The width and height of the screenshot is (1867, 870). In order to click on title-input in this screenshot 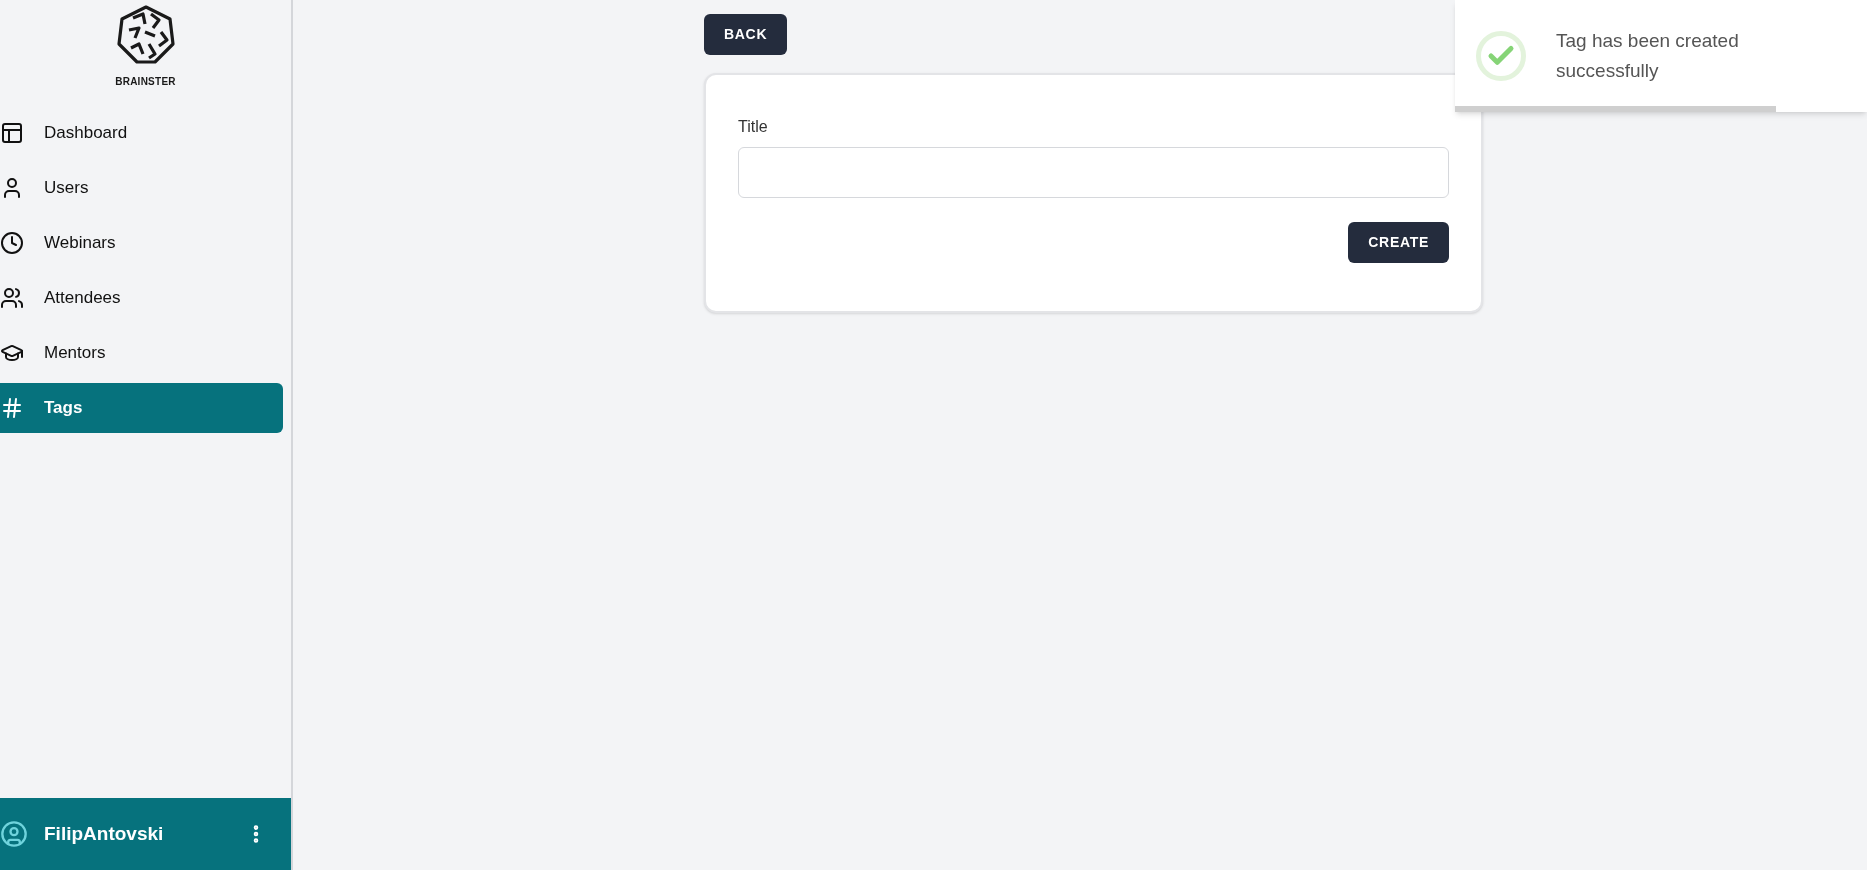, I will do `click(1093, 172)`.